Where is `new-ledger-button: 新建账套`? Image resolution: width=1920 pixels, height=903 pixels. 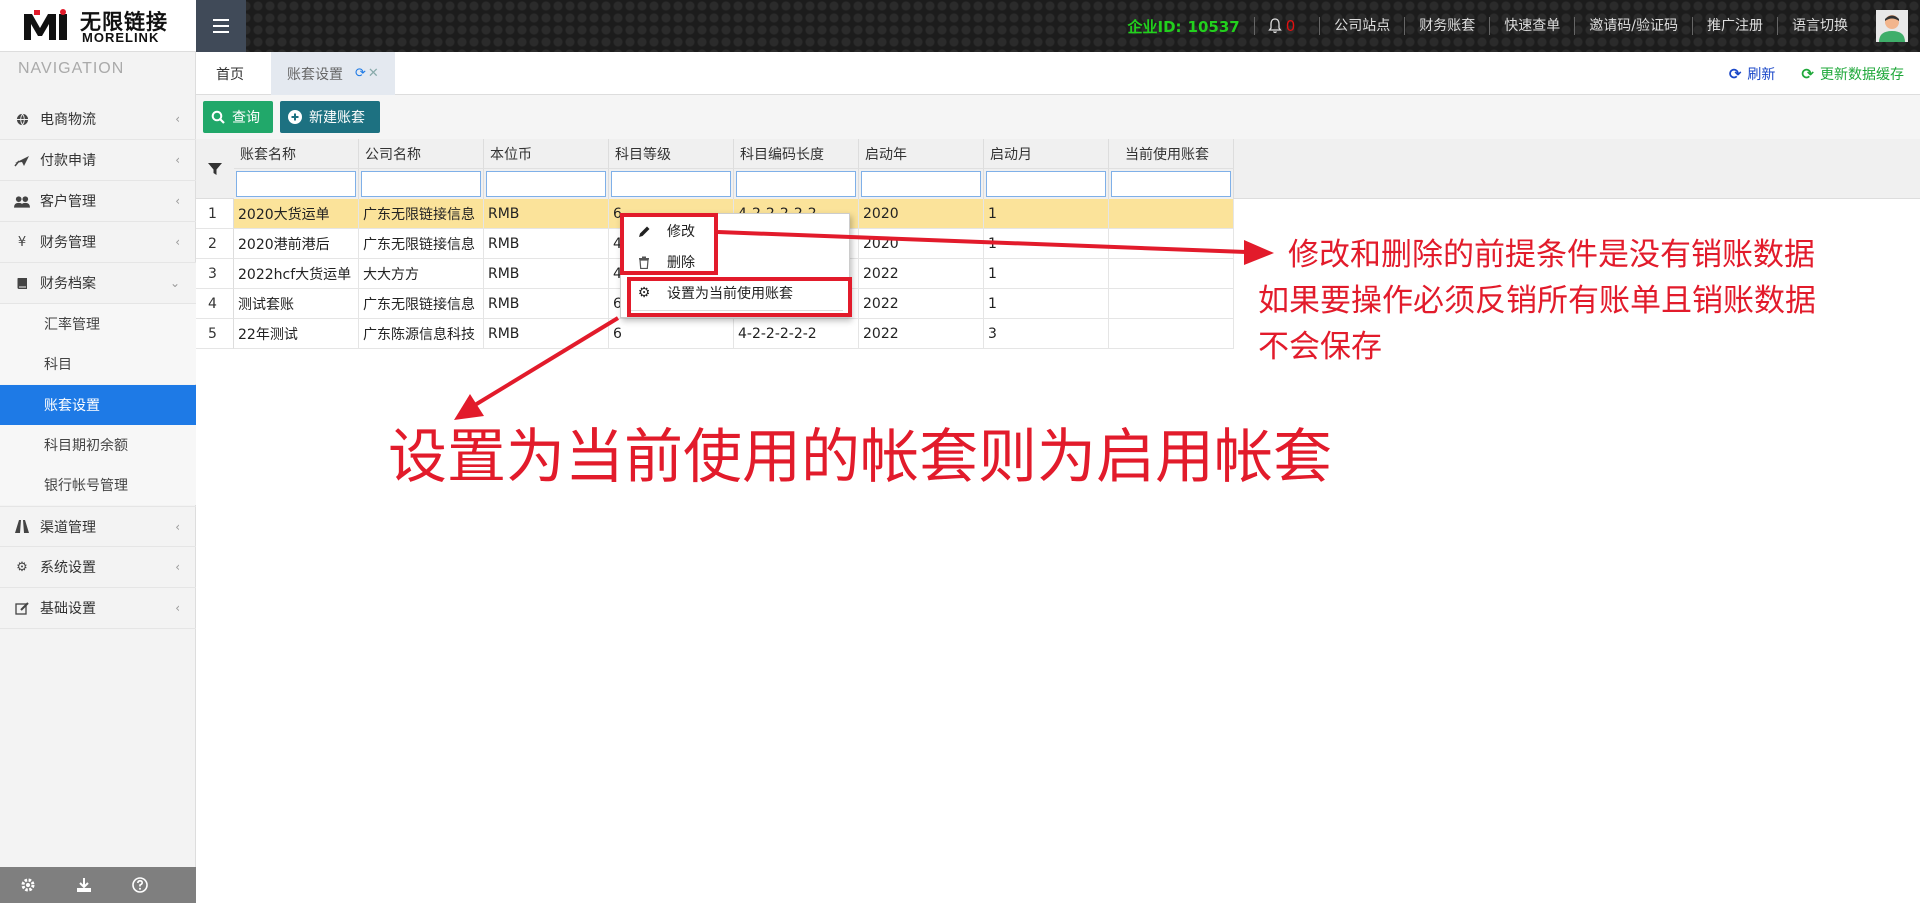
new-ledger-button: 新建账套 is located at coordinates (330, 117).